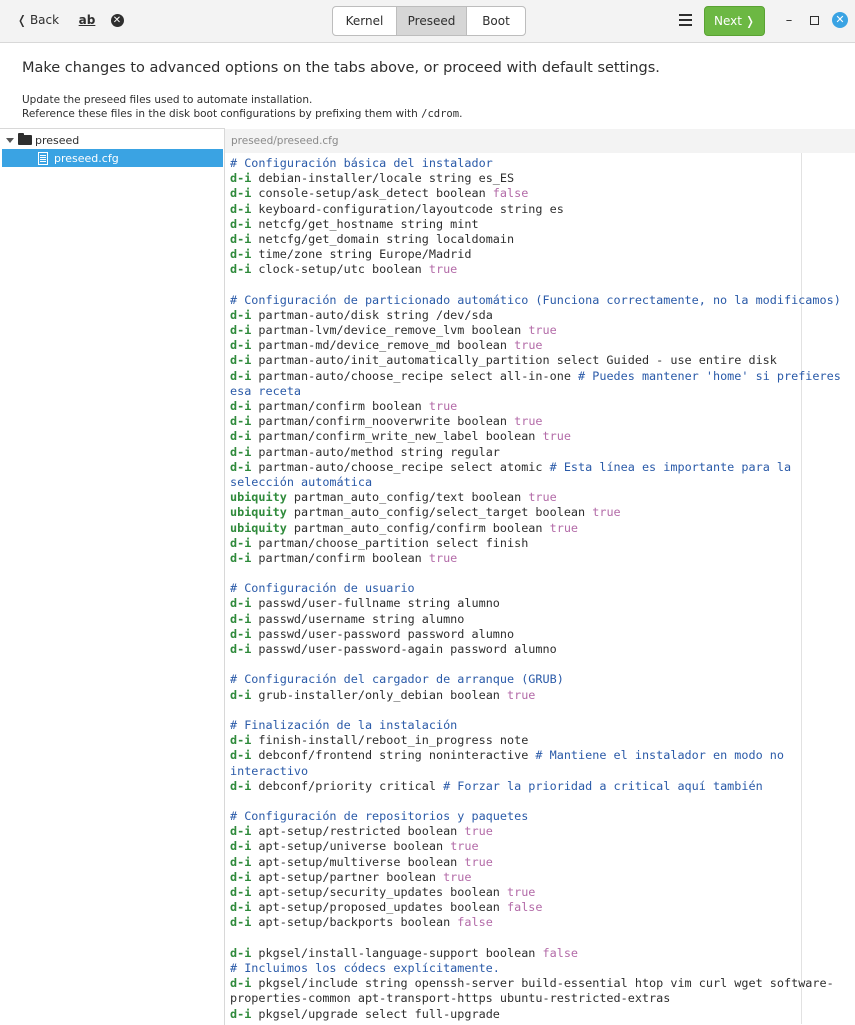 This screenshot has height=1025, width=855. What do you see at coordinates (540, 141) in the screenshot?
I see `file-path-bar: preseed/preseed.cfg` at bounding box center [540, 141].